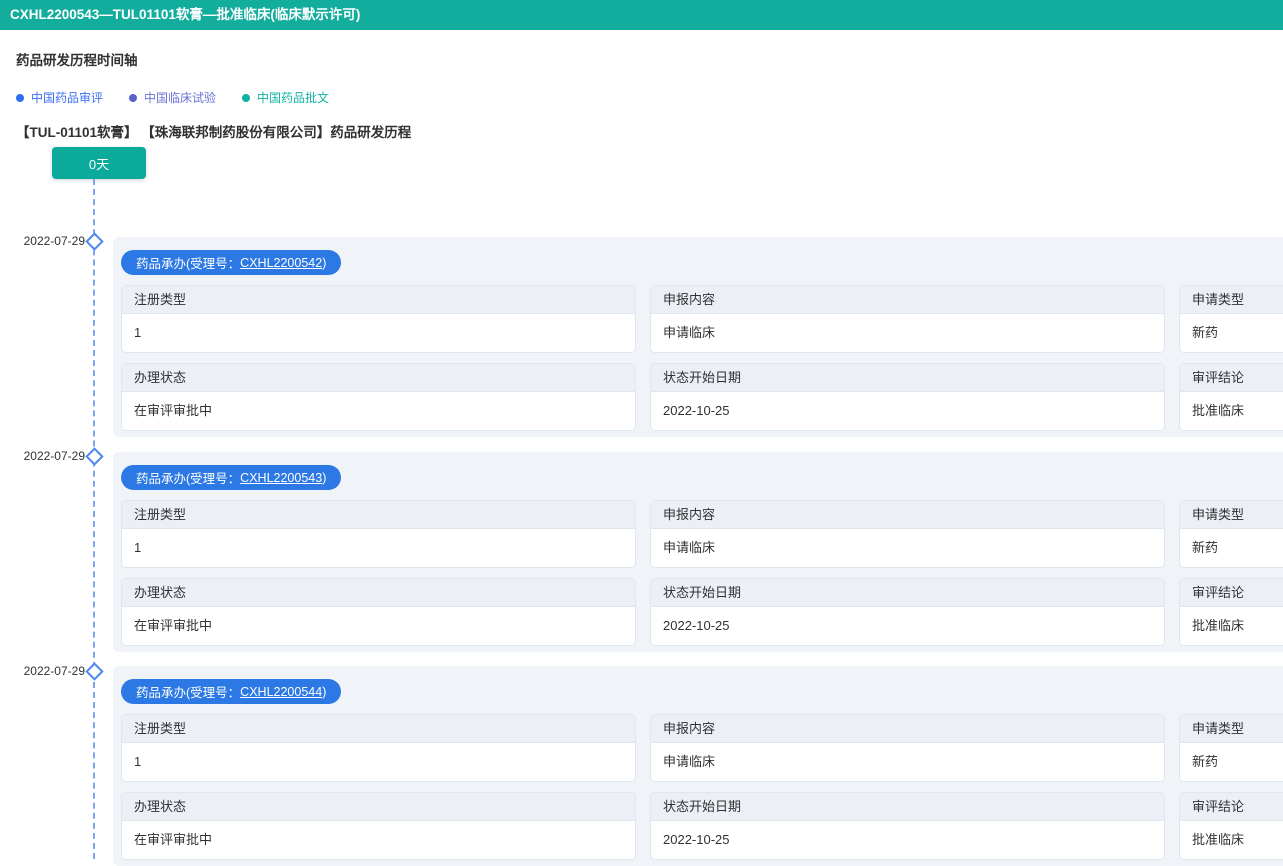  I want to click on legend-item: 中国药品审评, so click(59, 97).